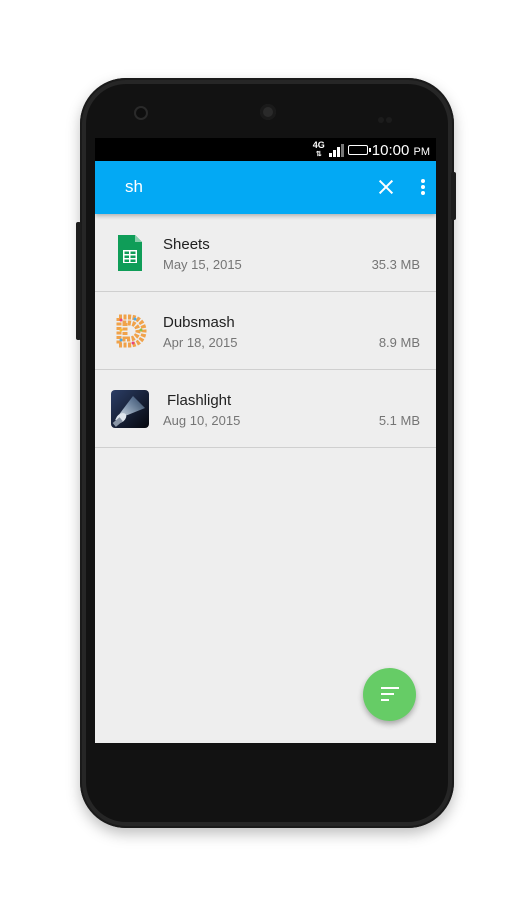 This screenshot has height=900, width=532. I want to click on network-indicator: 4G ⇅, so click(318, 149).